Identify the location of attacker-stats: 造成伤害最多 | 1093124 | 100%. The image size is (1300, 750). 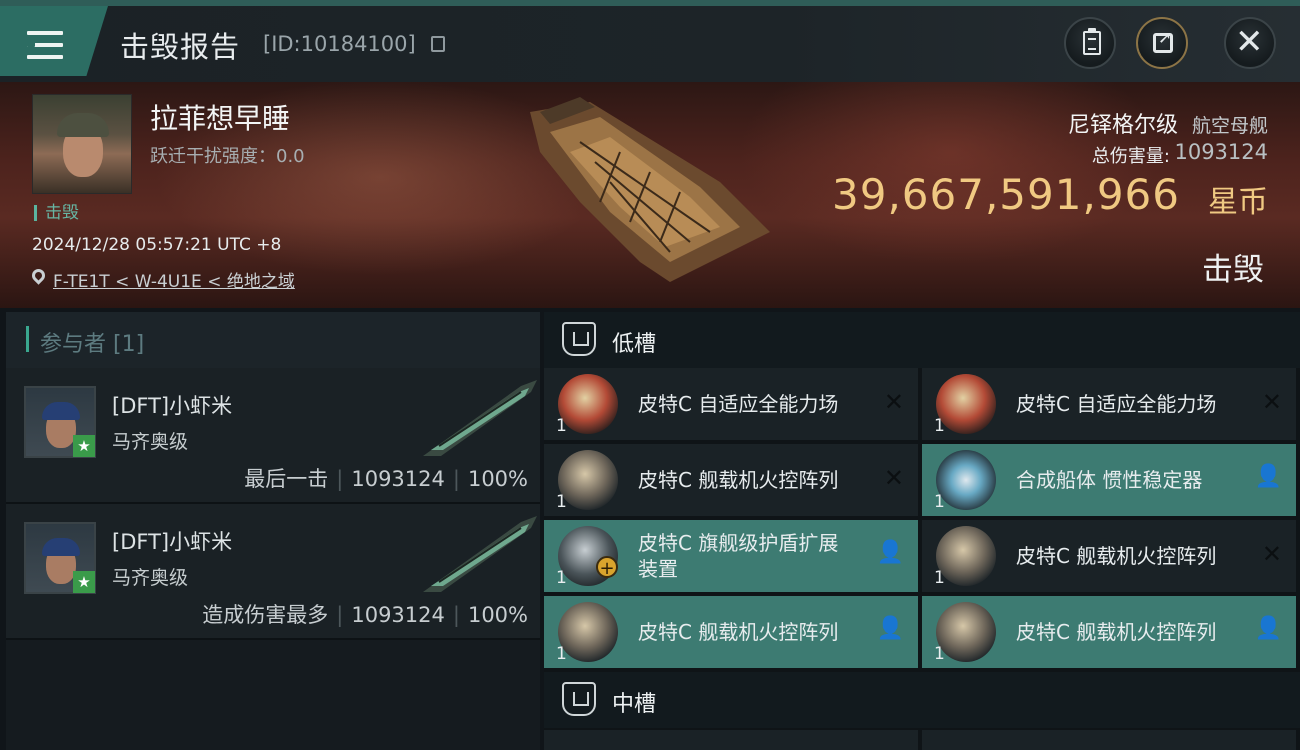
(365, 615).